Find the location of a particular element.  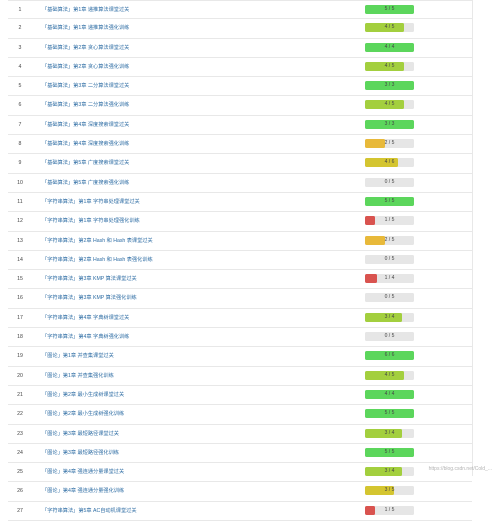

table-row: 25 「图论」第4章 强连通分量课堂过关 3 / 4 is located at coordinates (240, 473).